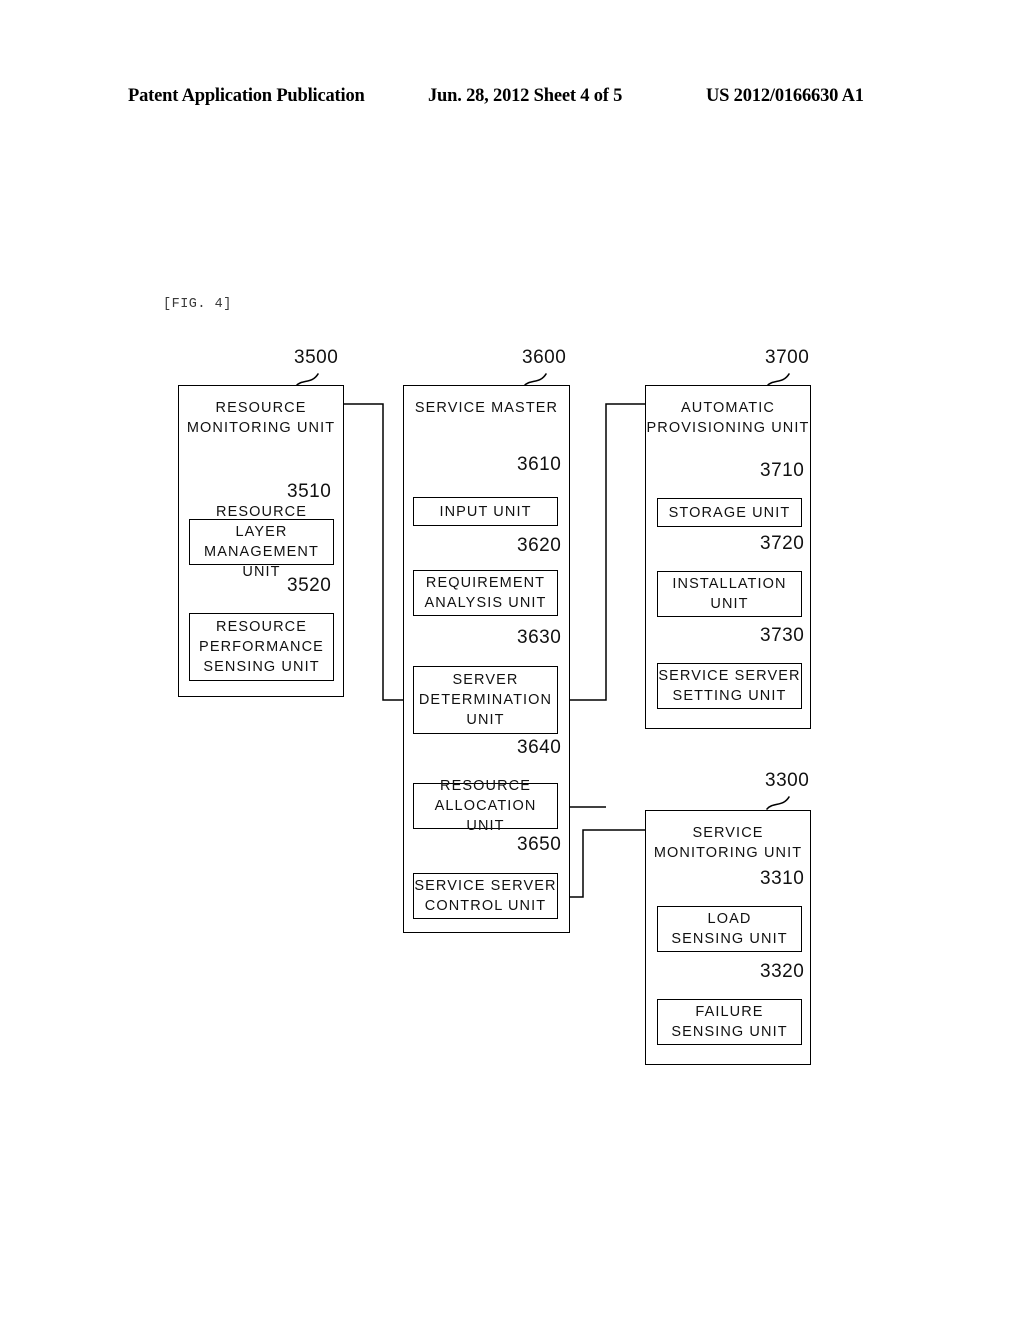  I want to click on block-title-requirement-analysis-unit: REQUIREMENT ANALYSIS UNIT, so click(485, 593).